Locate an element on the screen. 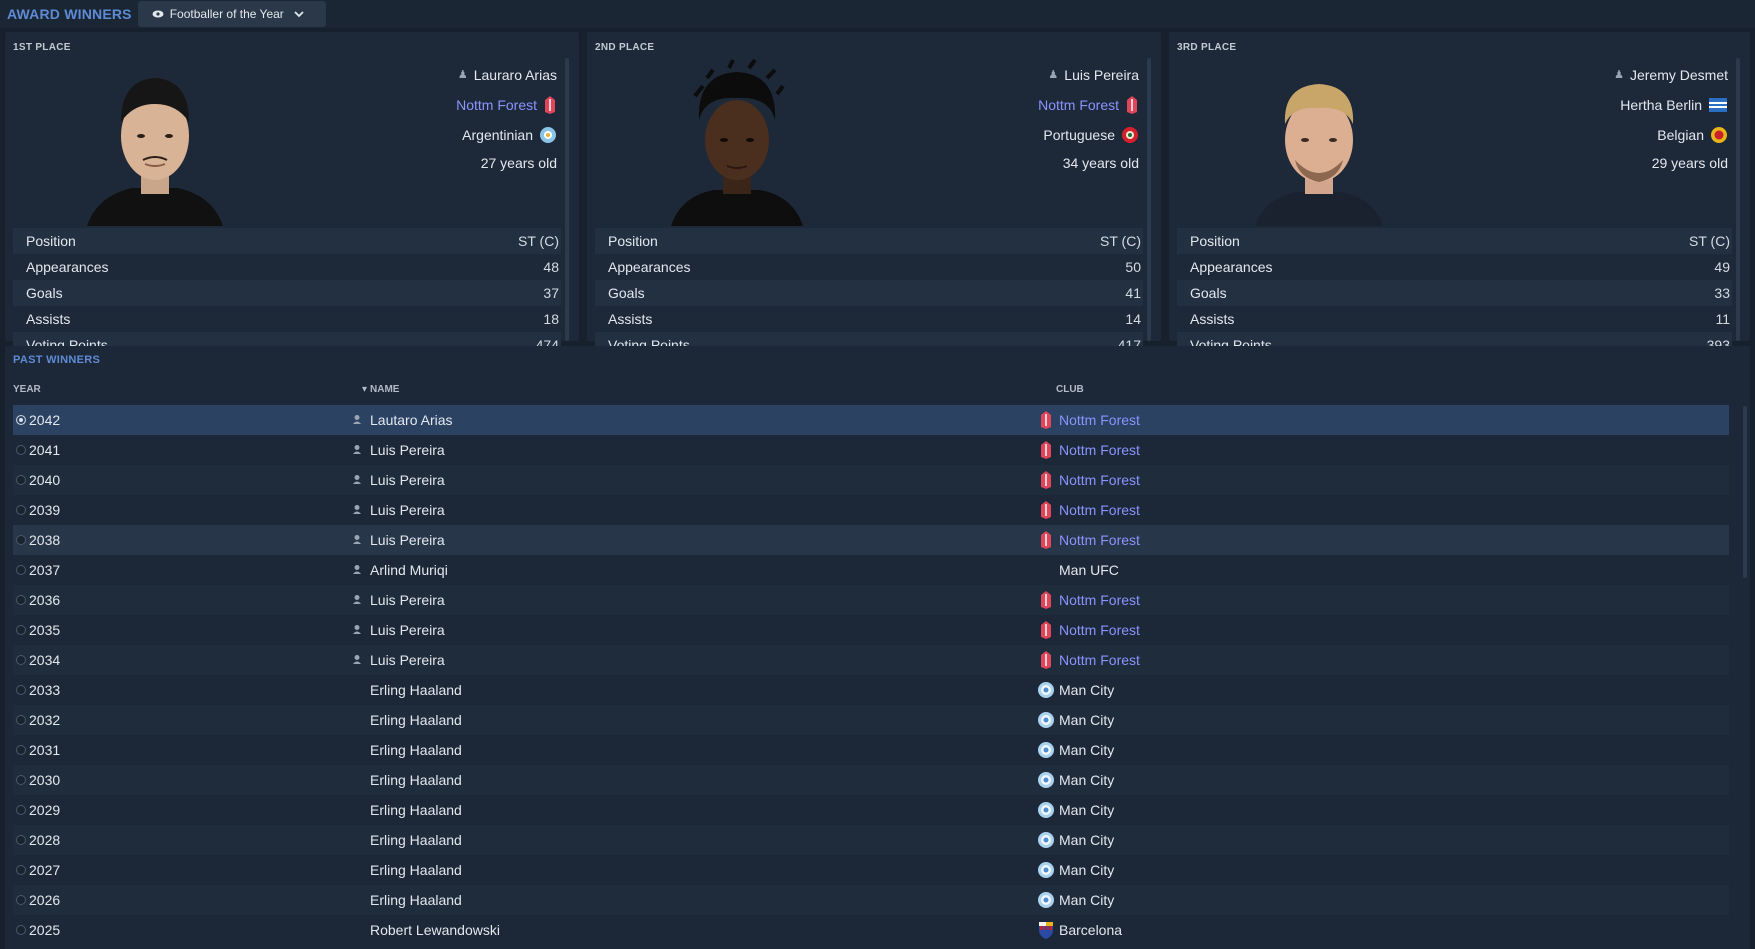  row-club: Barcelona is located at coordinates (1080, 930).